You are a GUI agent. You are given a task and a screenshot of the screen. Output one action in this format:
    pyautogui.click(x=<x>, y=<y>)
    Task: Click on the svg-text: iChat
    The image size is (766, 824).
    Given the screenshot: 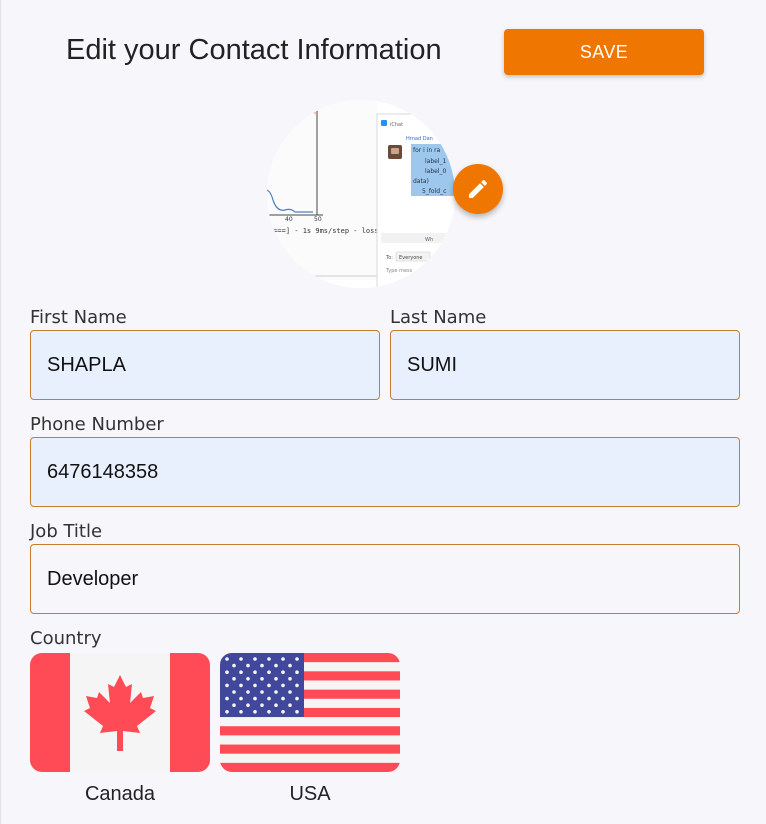 What is the action you would take?
    pyautogui.click(x=396, y=125)
    